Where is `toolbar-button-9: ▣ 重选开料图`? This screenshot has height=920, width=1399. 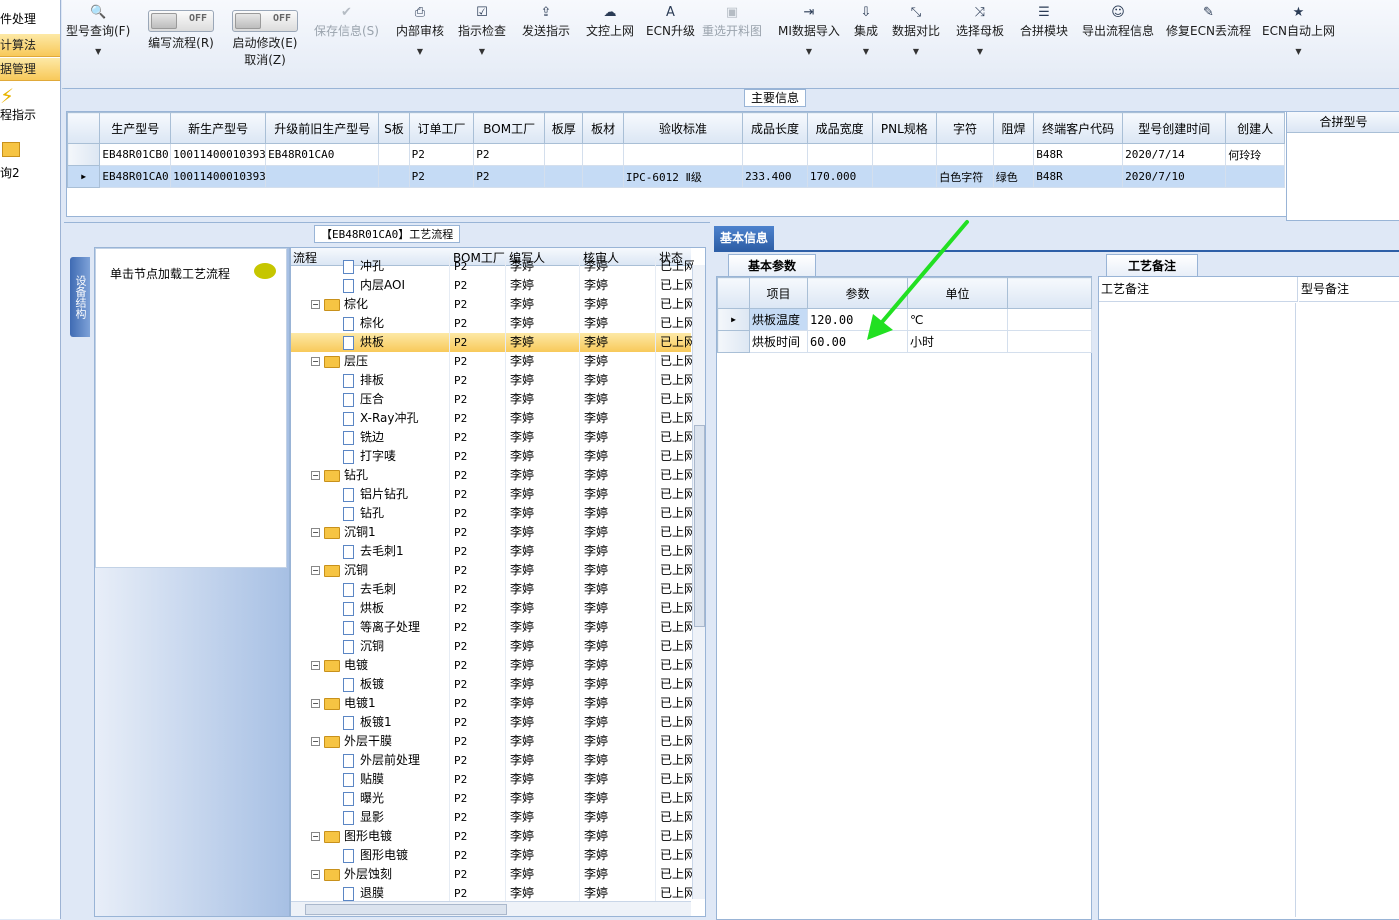 toolbar-button-9: ▣ 重选开料图 is located at coordinates (732, 43).